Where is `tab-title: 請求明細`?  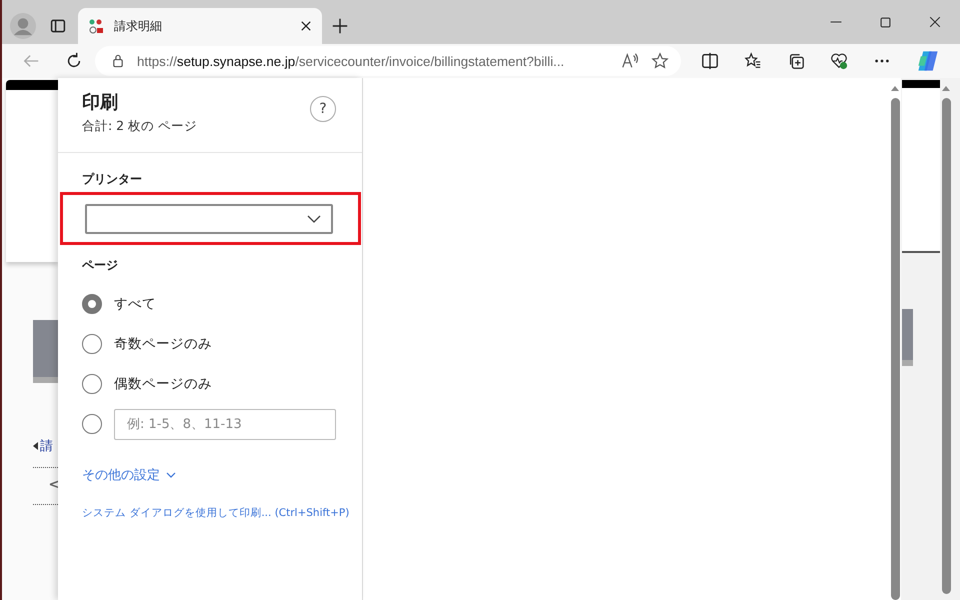
tab-title: 請求明細 is located at coordinates (138, 26).